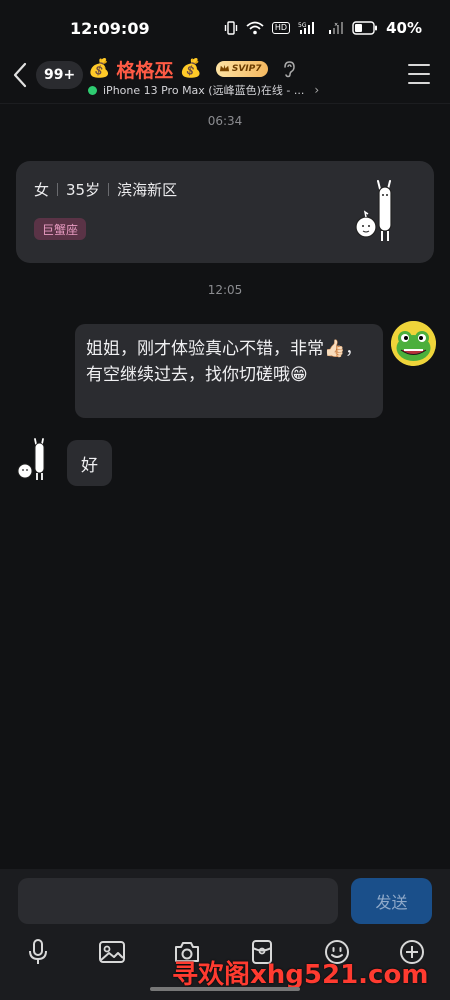 The height and width of the screenshot is (1000, 450). What do you see at coordinates (20, 75) in the screenshot?
I see `chevron-left-icon` at bounding box center [20, 75].